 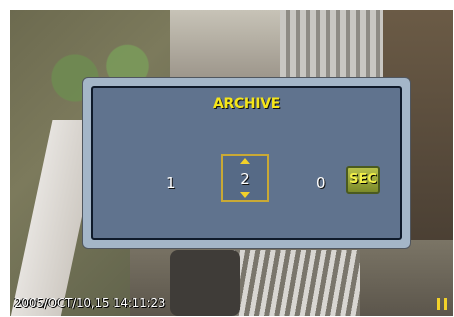 What do you see at coordinates (321, 183) in the screenshot?
I see `value-right: 0` at bounding box center [321, 183].